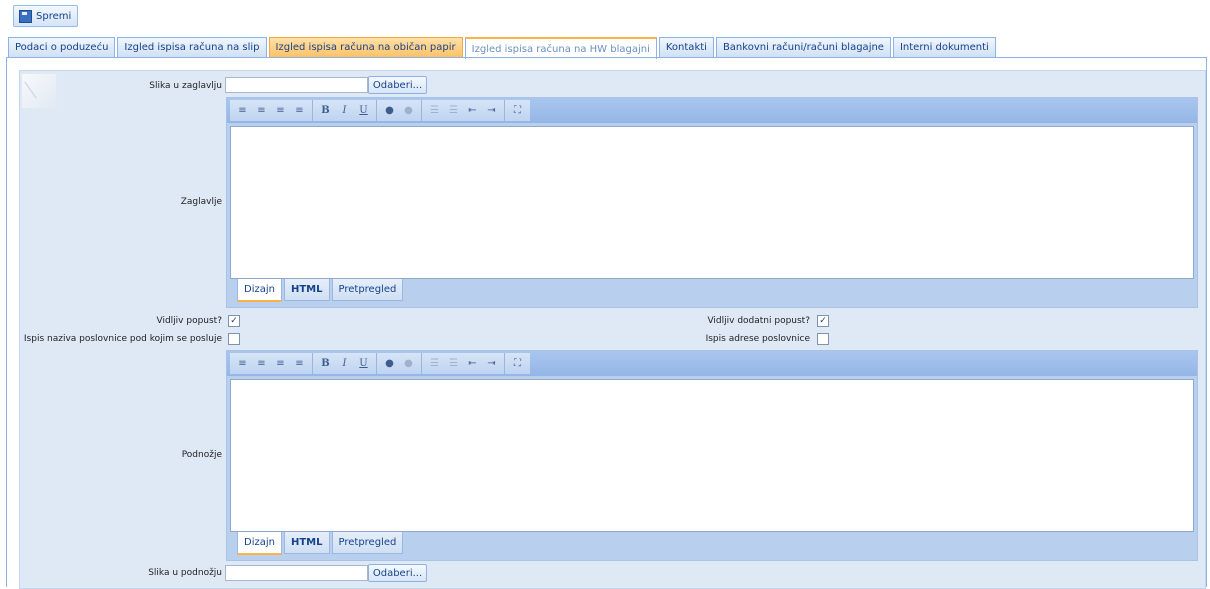 Image resolution: width=1210 pixels, height=589 pixels. What do you see at coordinates (823, 339) in the screenshot?
I see `print-branch-address-checkbox` at bounding box center [823, 339].